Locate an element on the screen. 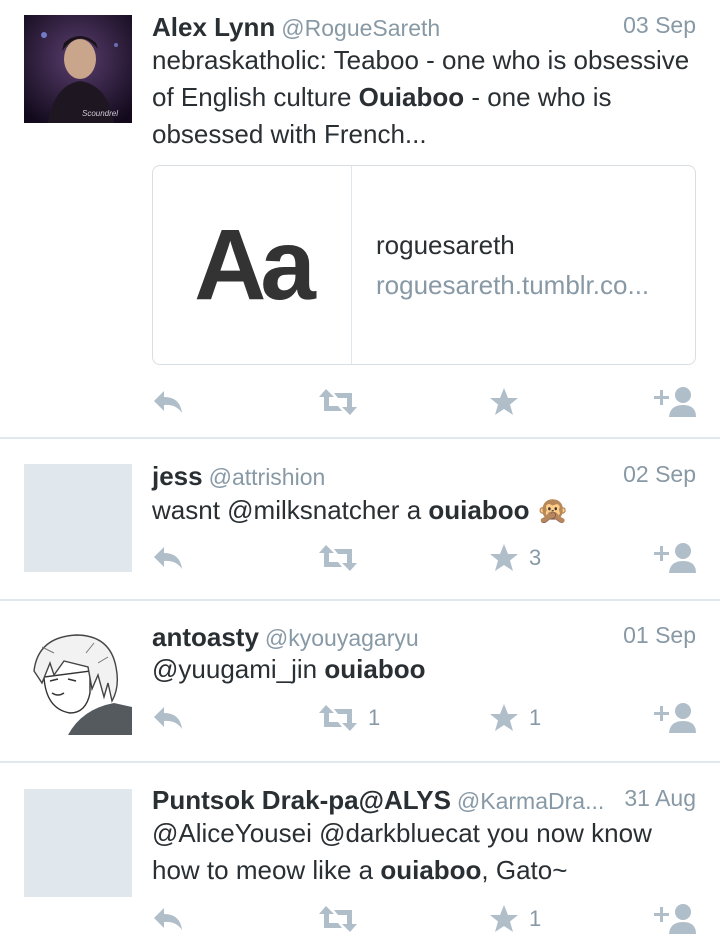 This screenshot has width=720, height=949. avatar: Scoundrel is located at coordinates (78, 69).